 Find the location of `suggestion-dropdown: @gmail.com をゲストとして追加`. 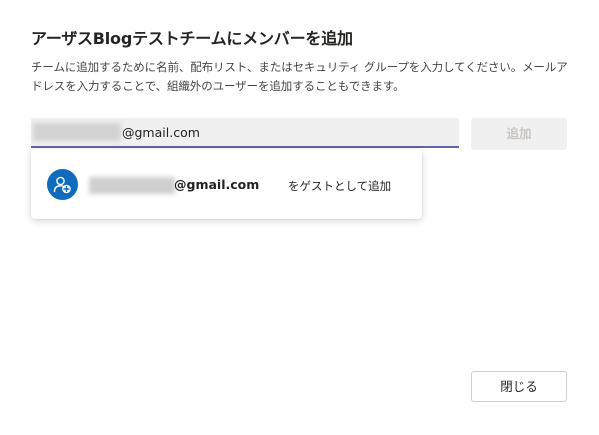

suggestion-dropdown: @gmail.com をゲストとして追加 is located at coordinates (226, 184).